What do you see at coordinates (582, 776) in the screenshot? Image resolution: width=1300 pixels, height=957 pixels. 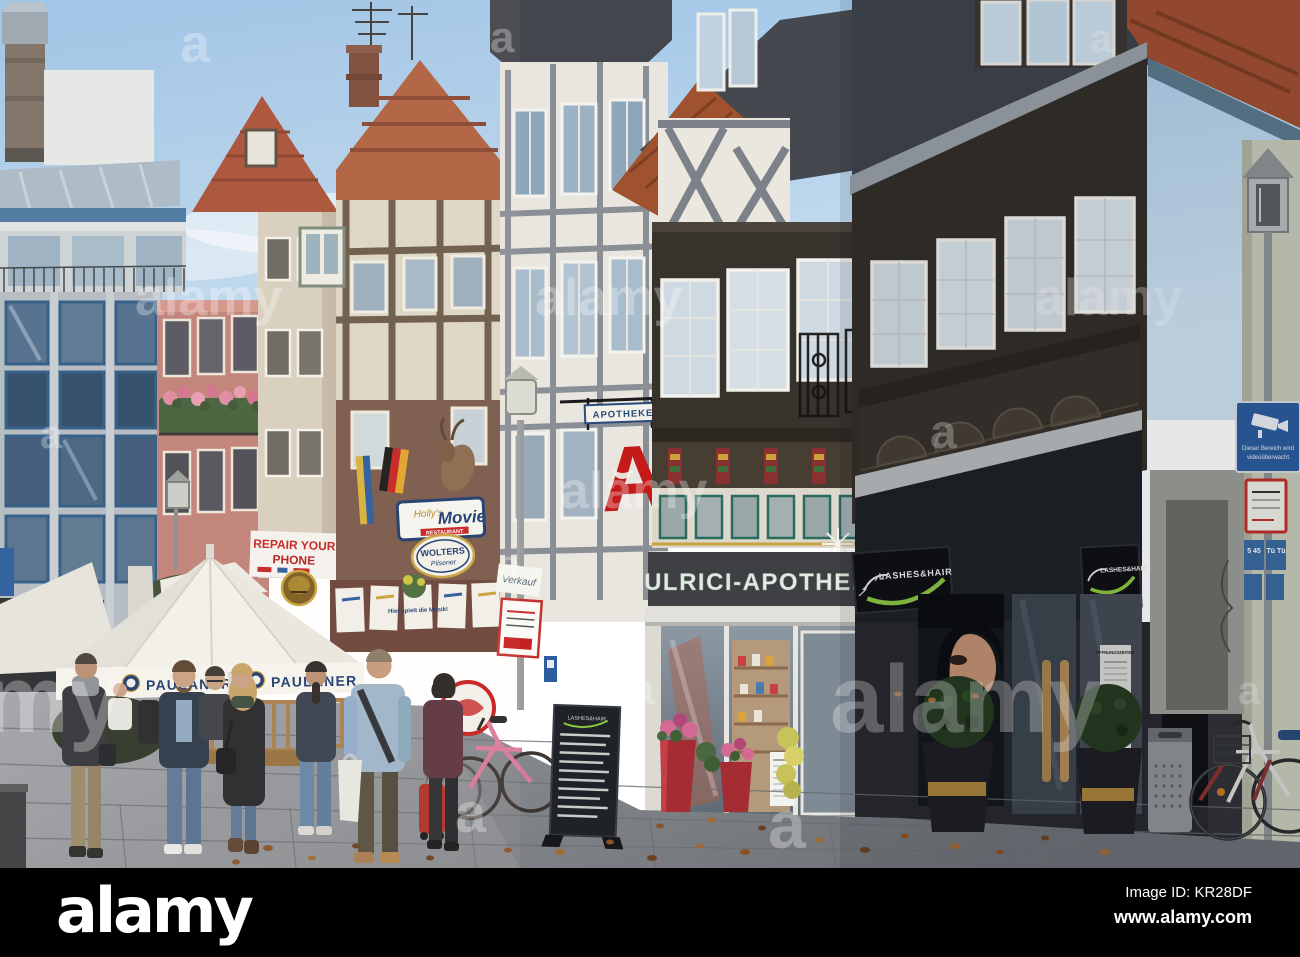 I see `menu-board: LASHES&HAIR` at bounding box center [582, 776].